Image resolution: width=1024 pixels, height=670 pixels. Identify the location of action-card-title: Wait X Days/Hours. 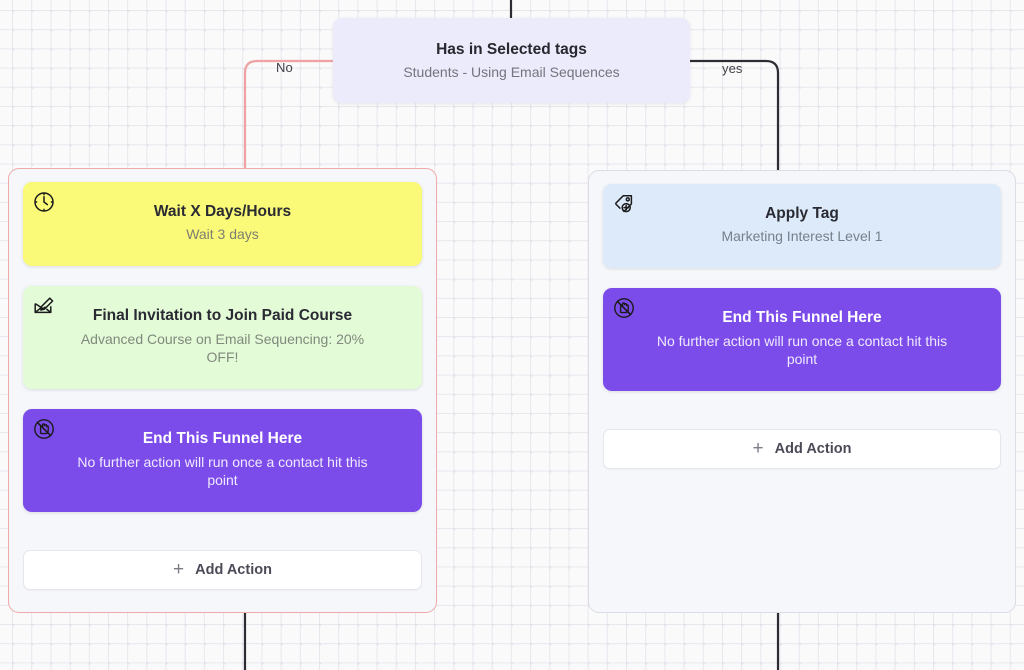
(222, 211).